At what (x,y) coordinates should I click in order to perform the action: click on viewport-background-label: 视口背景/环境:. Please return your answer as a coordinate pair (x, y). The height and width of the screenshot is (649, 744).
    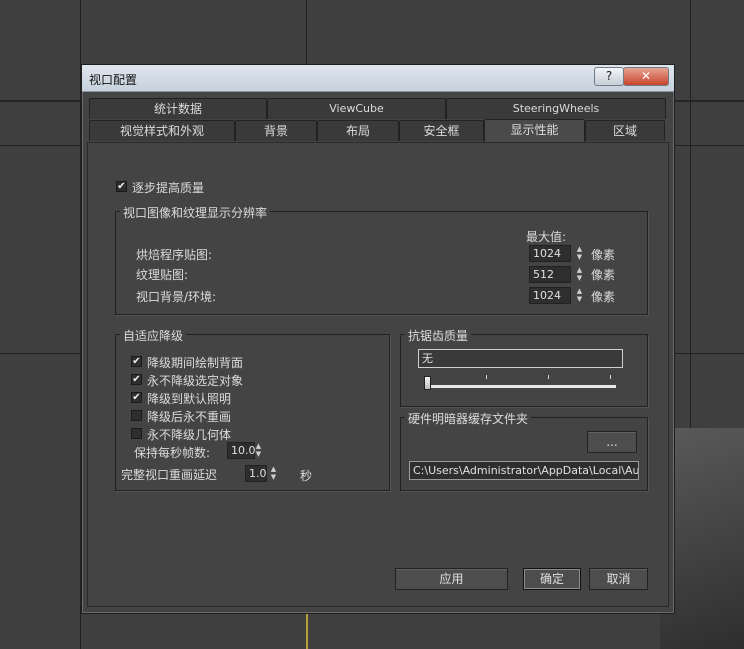
    Looking at the image, I should click on (176, 297).